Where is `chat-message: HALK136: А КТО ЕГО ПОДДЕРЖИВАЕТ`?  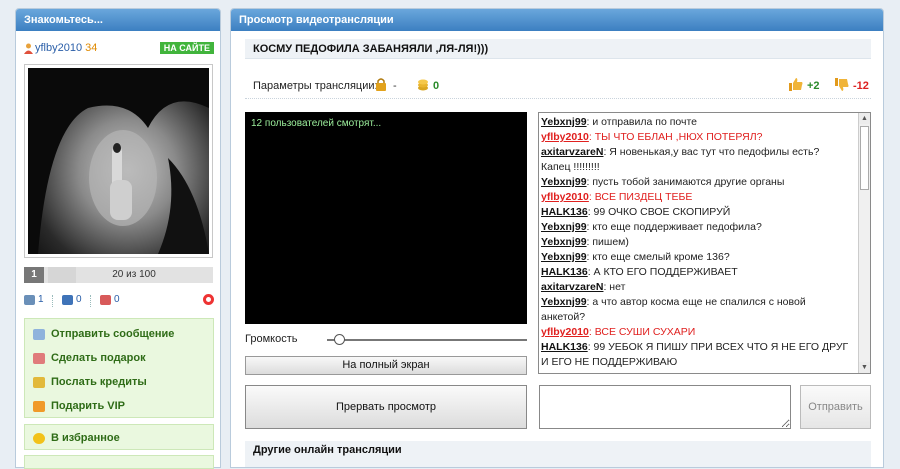
chat-message: HALK136: А КТО ЕГО ПОДДЕРЖИВАЕТ is located at coordinates (700, 272).